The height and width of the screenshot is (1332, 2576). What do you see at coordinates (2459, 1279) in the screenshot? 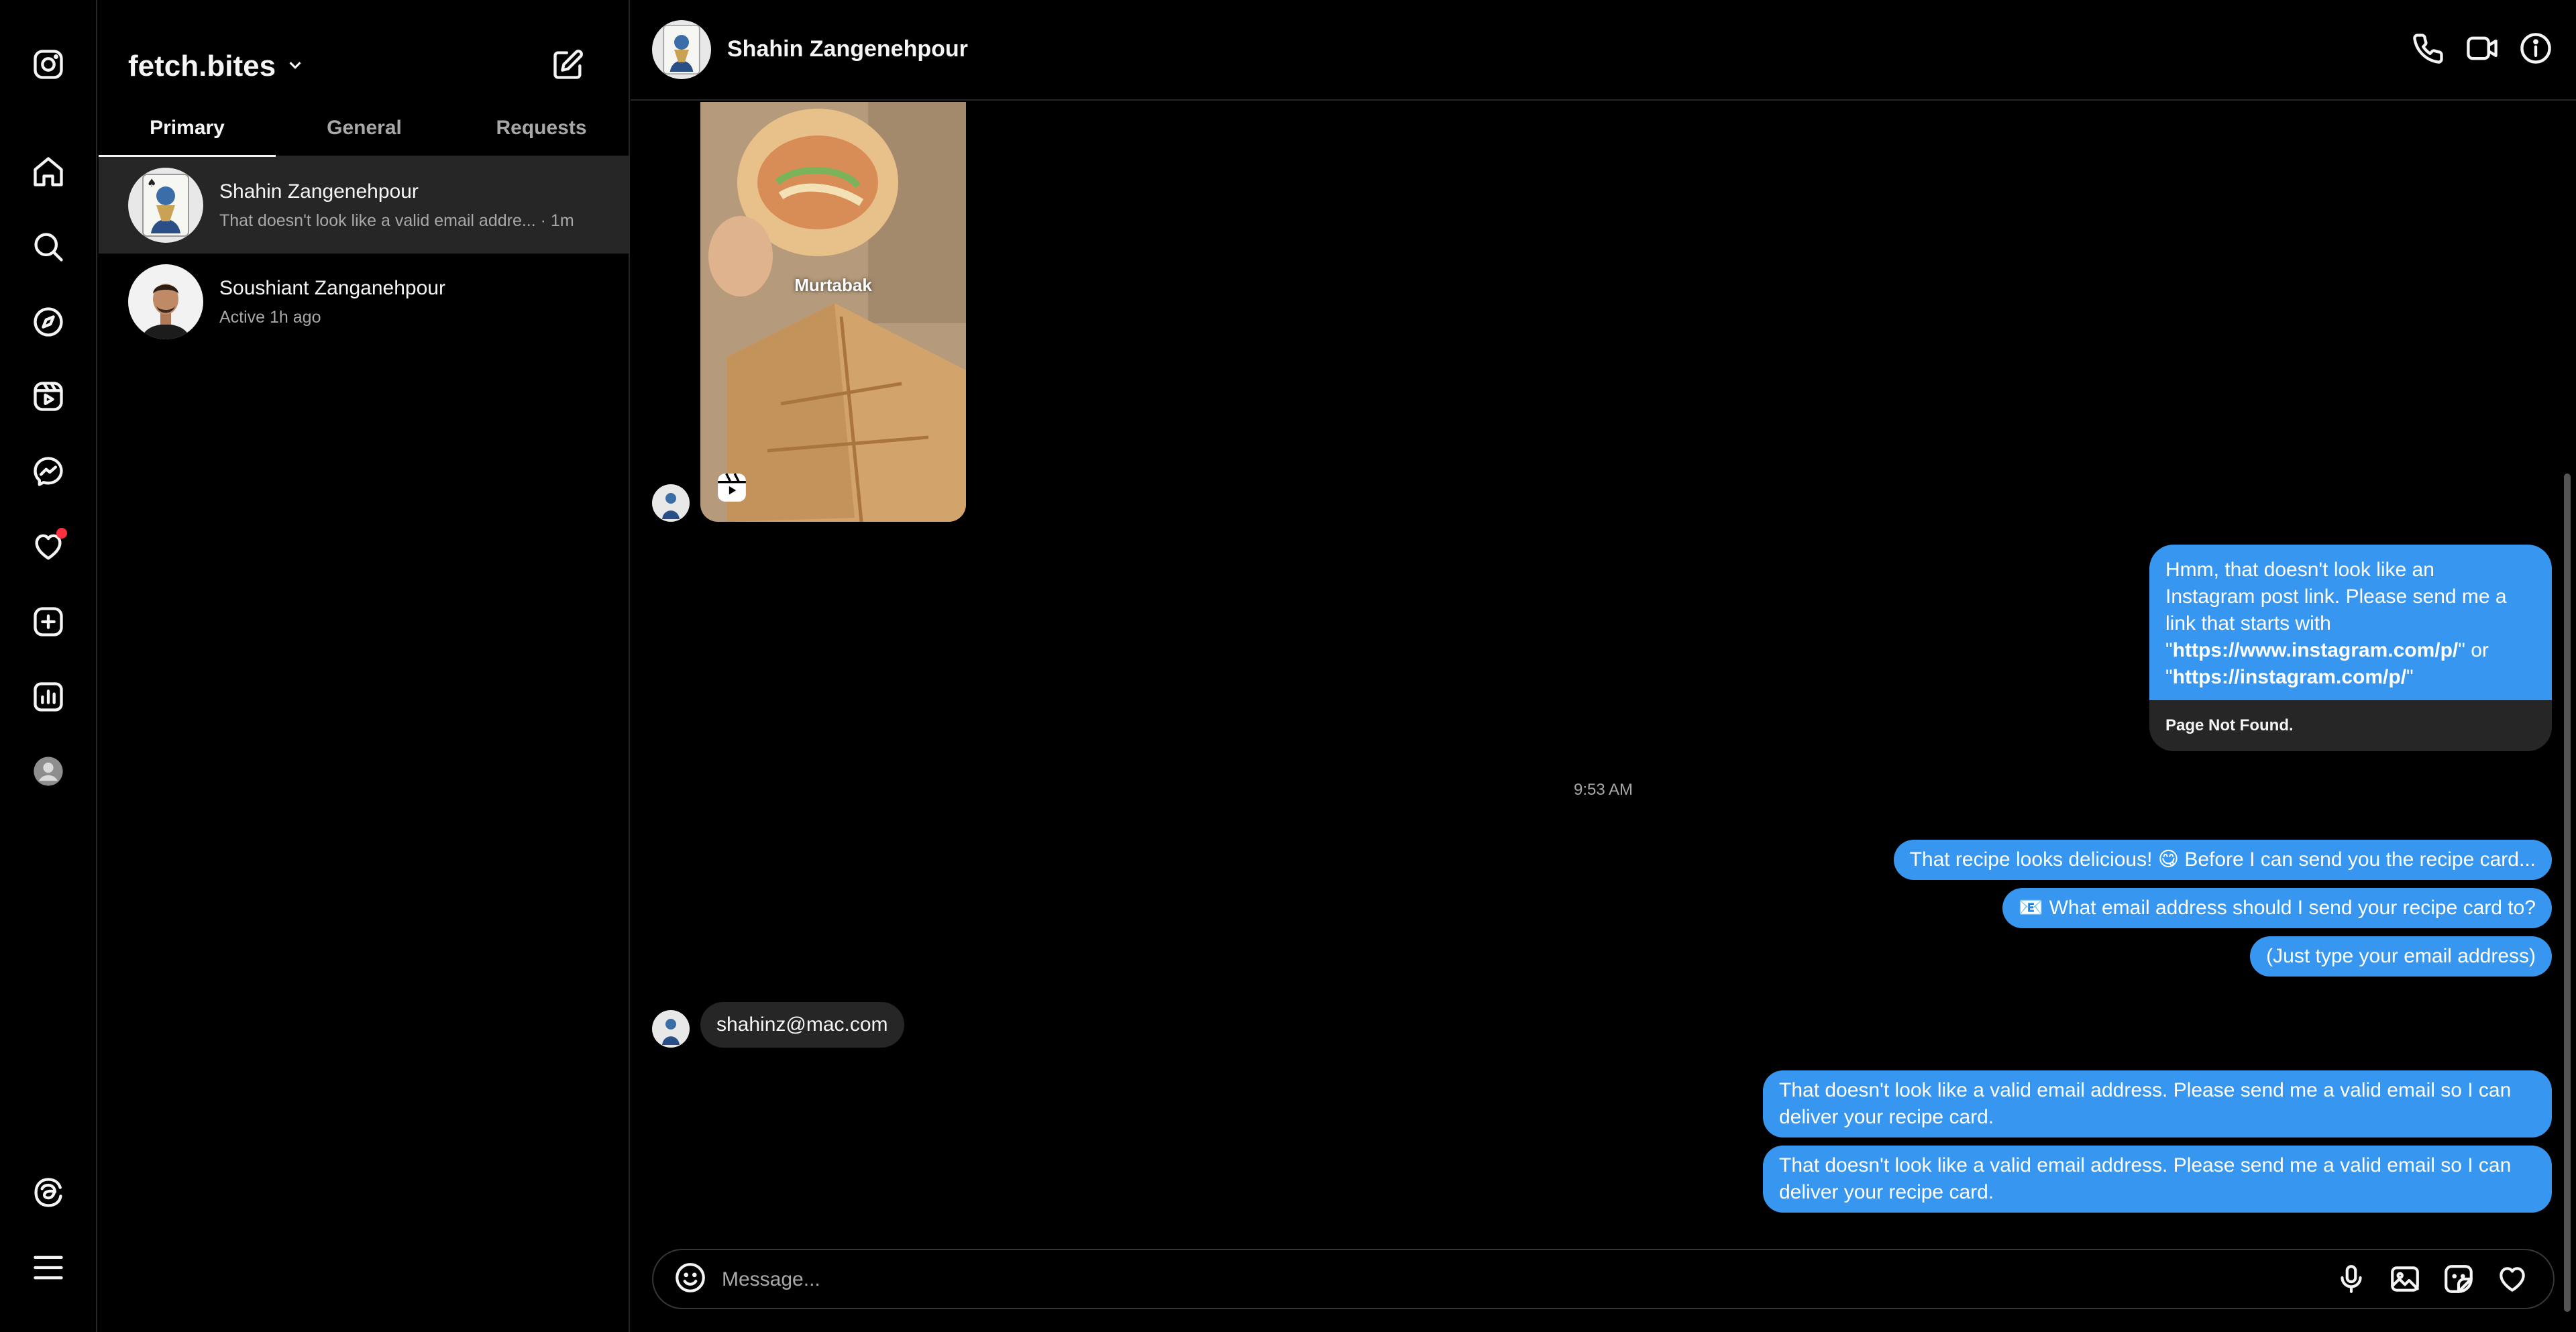
I see `sticker-icon` at bounding box center [2459, 1279].